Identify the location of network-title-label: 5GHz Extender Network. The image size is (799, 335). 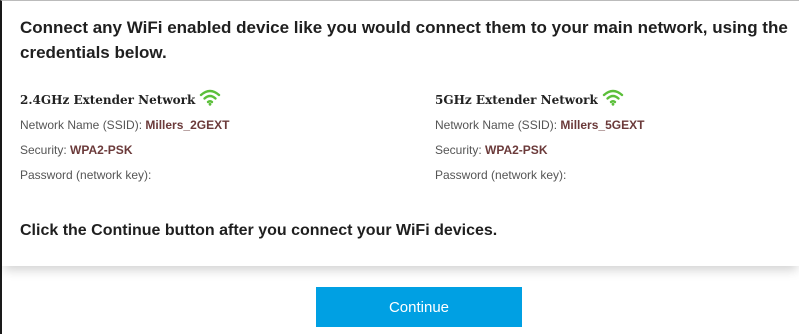
(516, 100).